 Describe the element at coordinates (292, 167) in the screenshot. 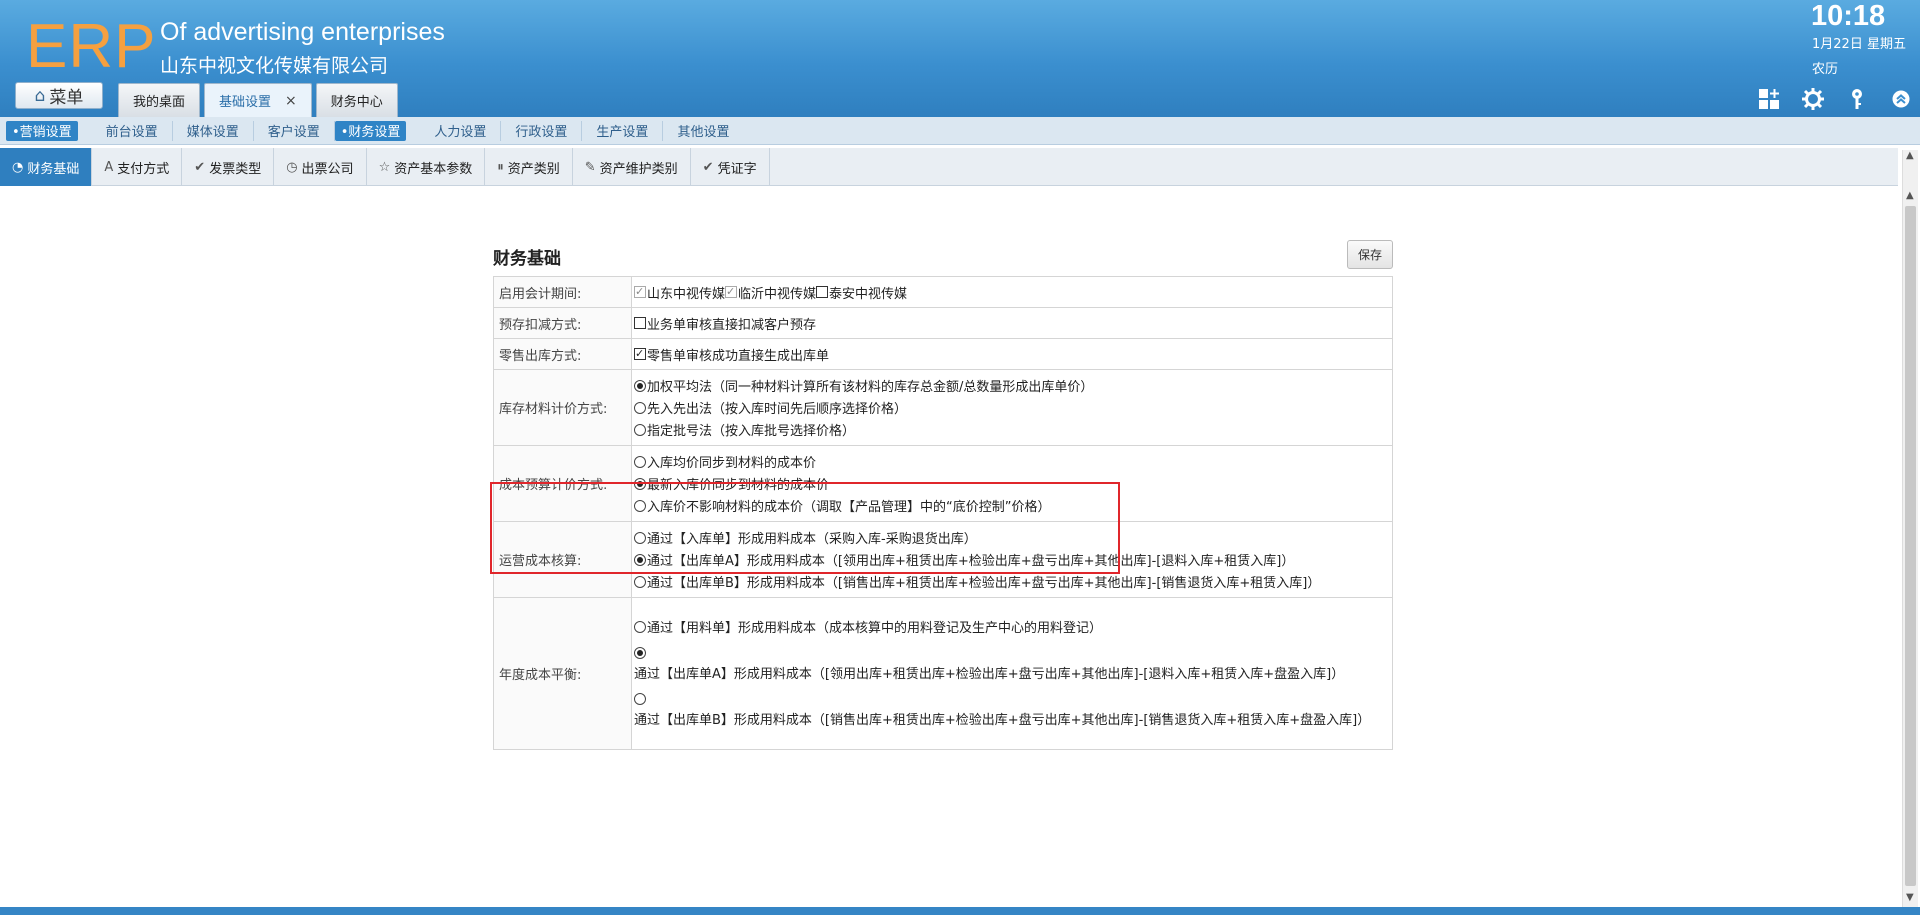

I see `clock-icon: ◷` at that location.